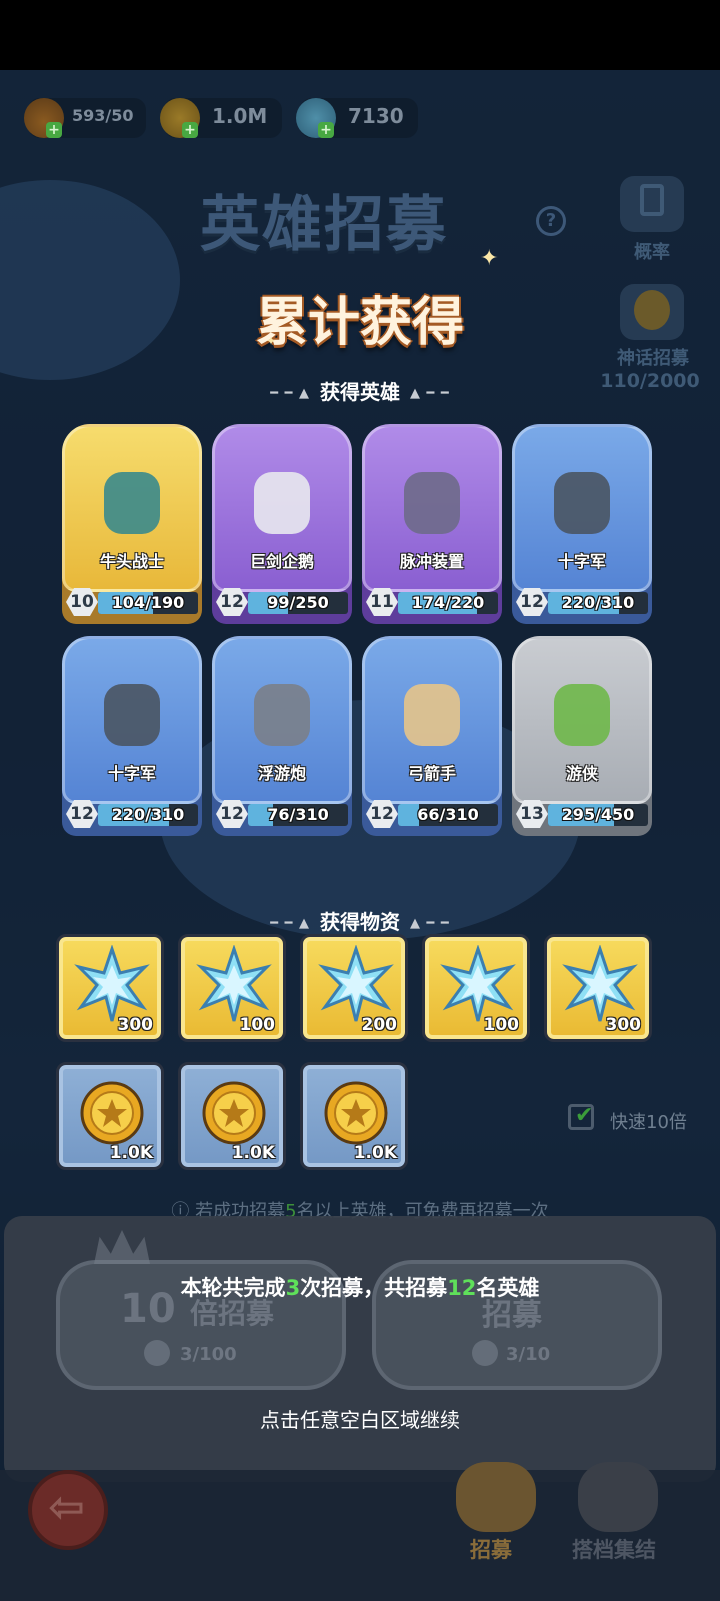 The width and height of the screenshot is (720, 1601). What do you see at coordinates (489, 258) in the screenshot?
I see `sparkle-icon: ✦` at bounding box center [489, 258].